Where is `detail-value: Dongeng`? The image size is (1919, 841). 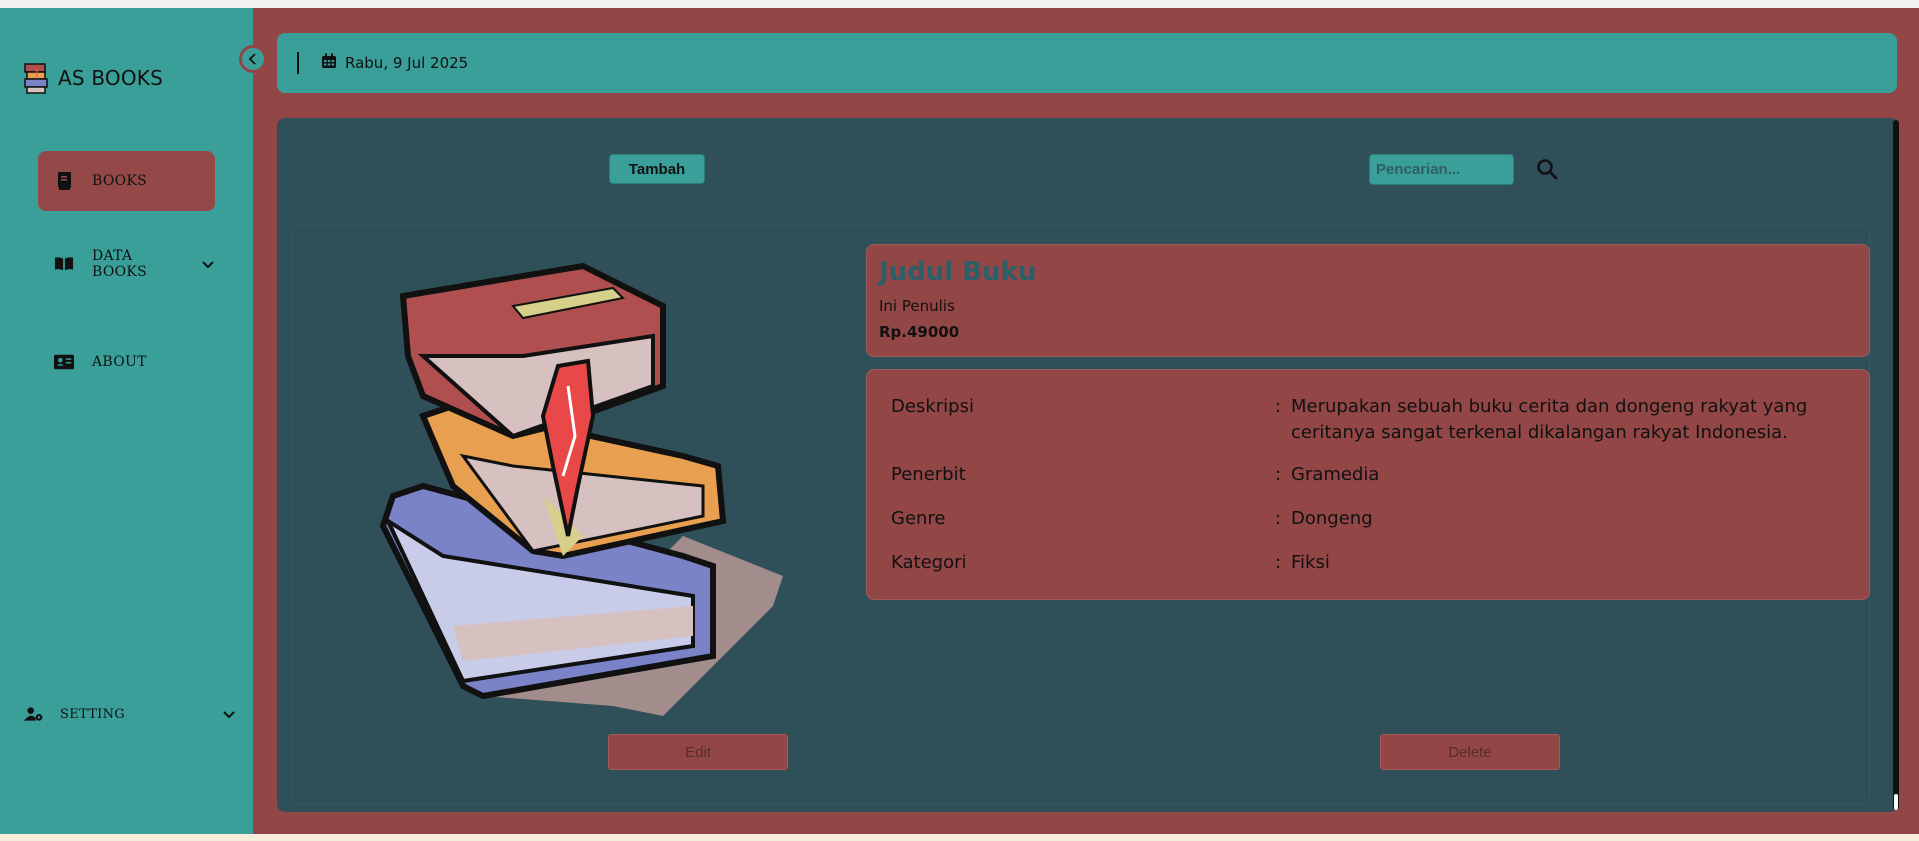 detail-value: Dongeng is located at coordinates (1332, 518).